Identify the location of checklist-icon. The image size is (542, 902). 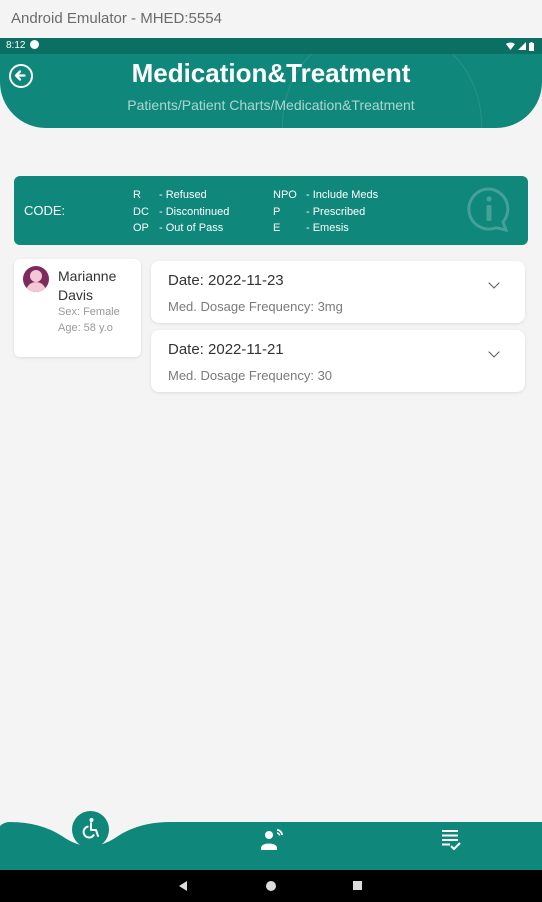
(451, 840).